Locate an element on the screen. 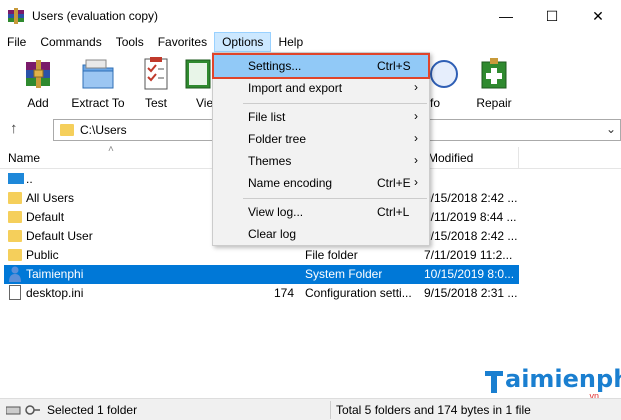  menu-item-file-list: File list › is located at coordinates (321, 117).